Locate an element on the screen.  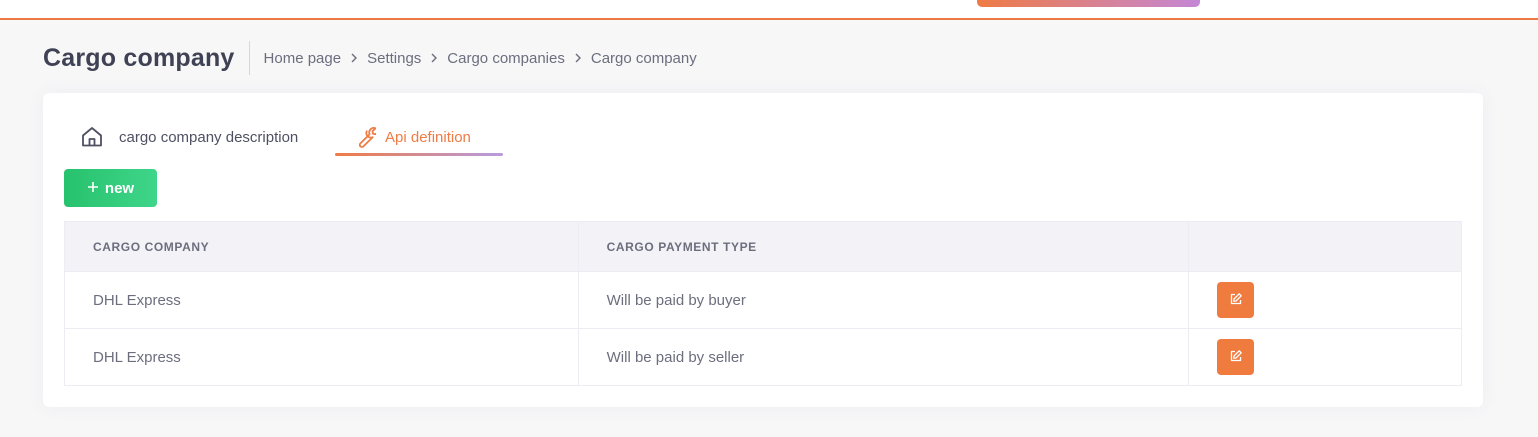
top-header-bar is located at coordinates (769, 10).